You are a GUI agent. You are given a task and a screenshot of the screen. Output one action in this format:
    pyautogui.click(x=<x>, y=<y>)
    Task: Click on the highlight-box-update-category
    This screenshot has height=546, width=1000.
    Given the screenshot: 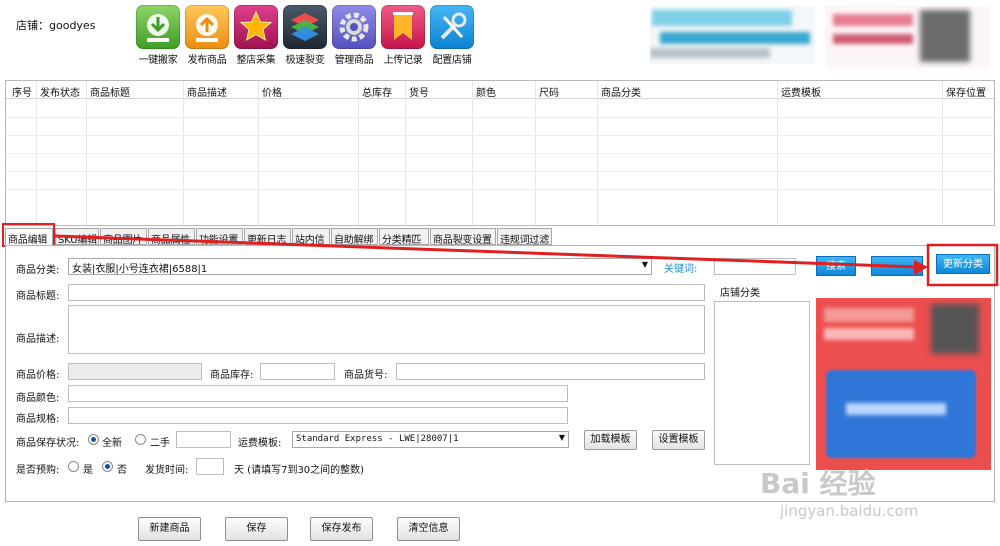 What is the action you would take?
    pyautogui.click(x=962, y=265)
    